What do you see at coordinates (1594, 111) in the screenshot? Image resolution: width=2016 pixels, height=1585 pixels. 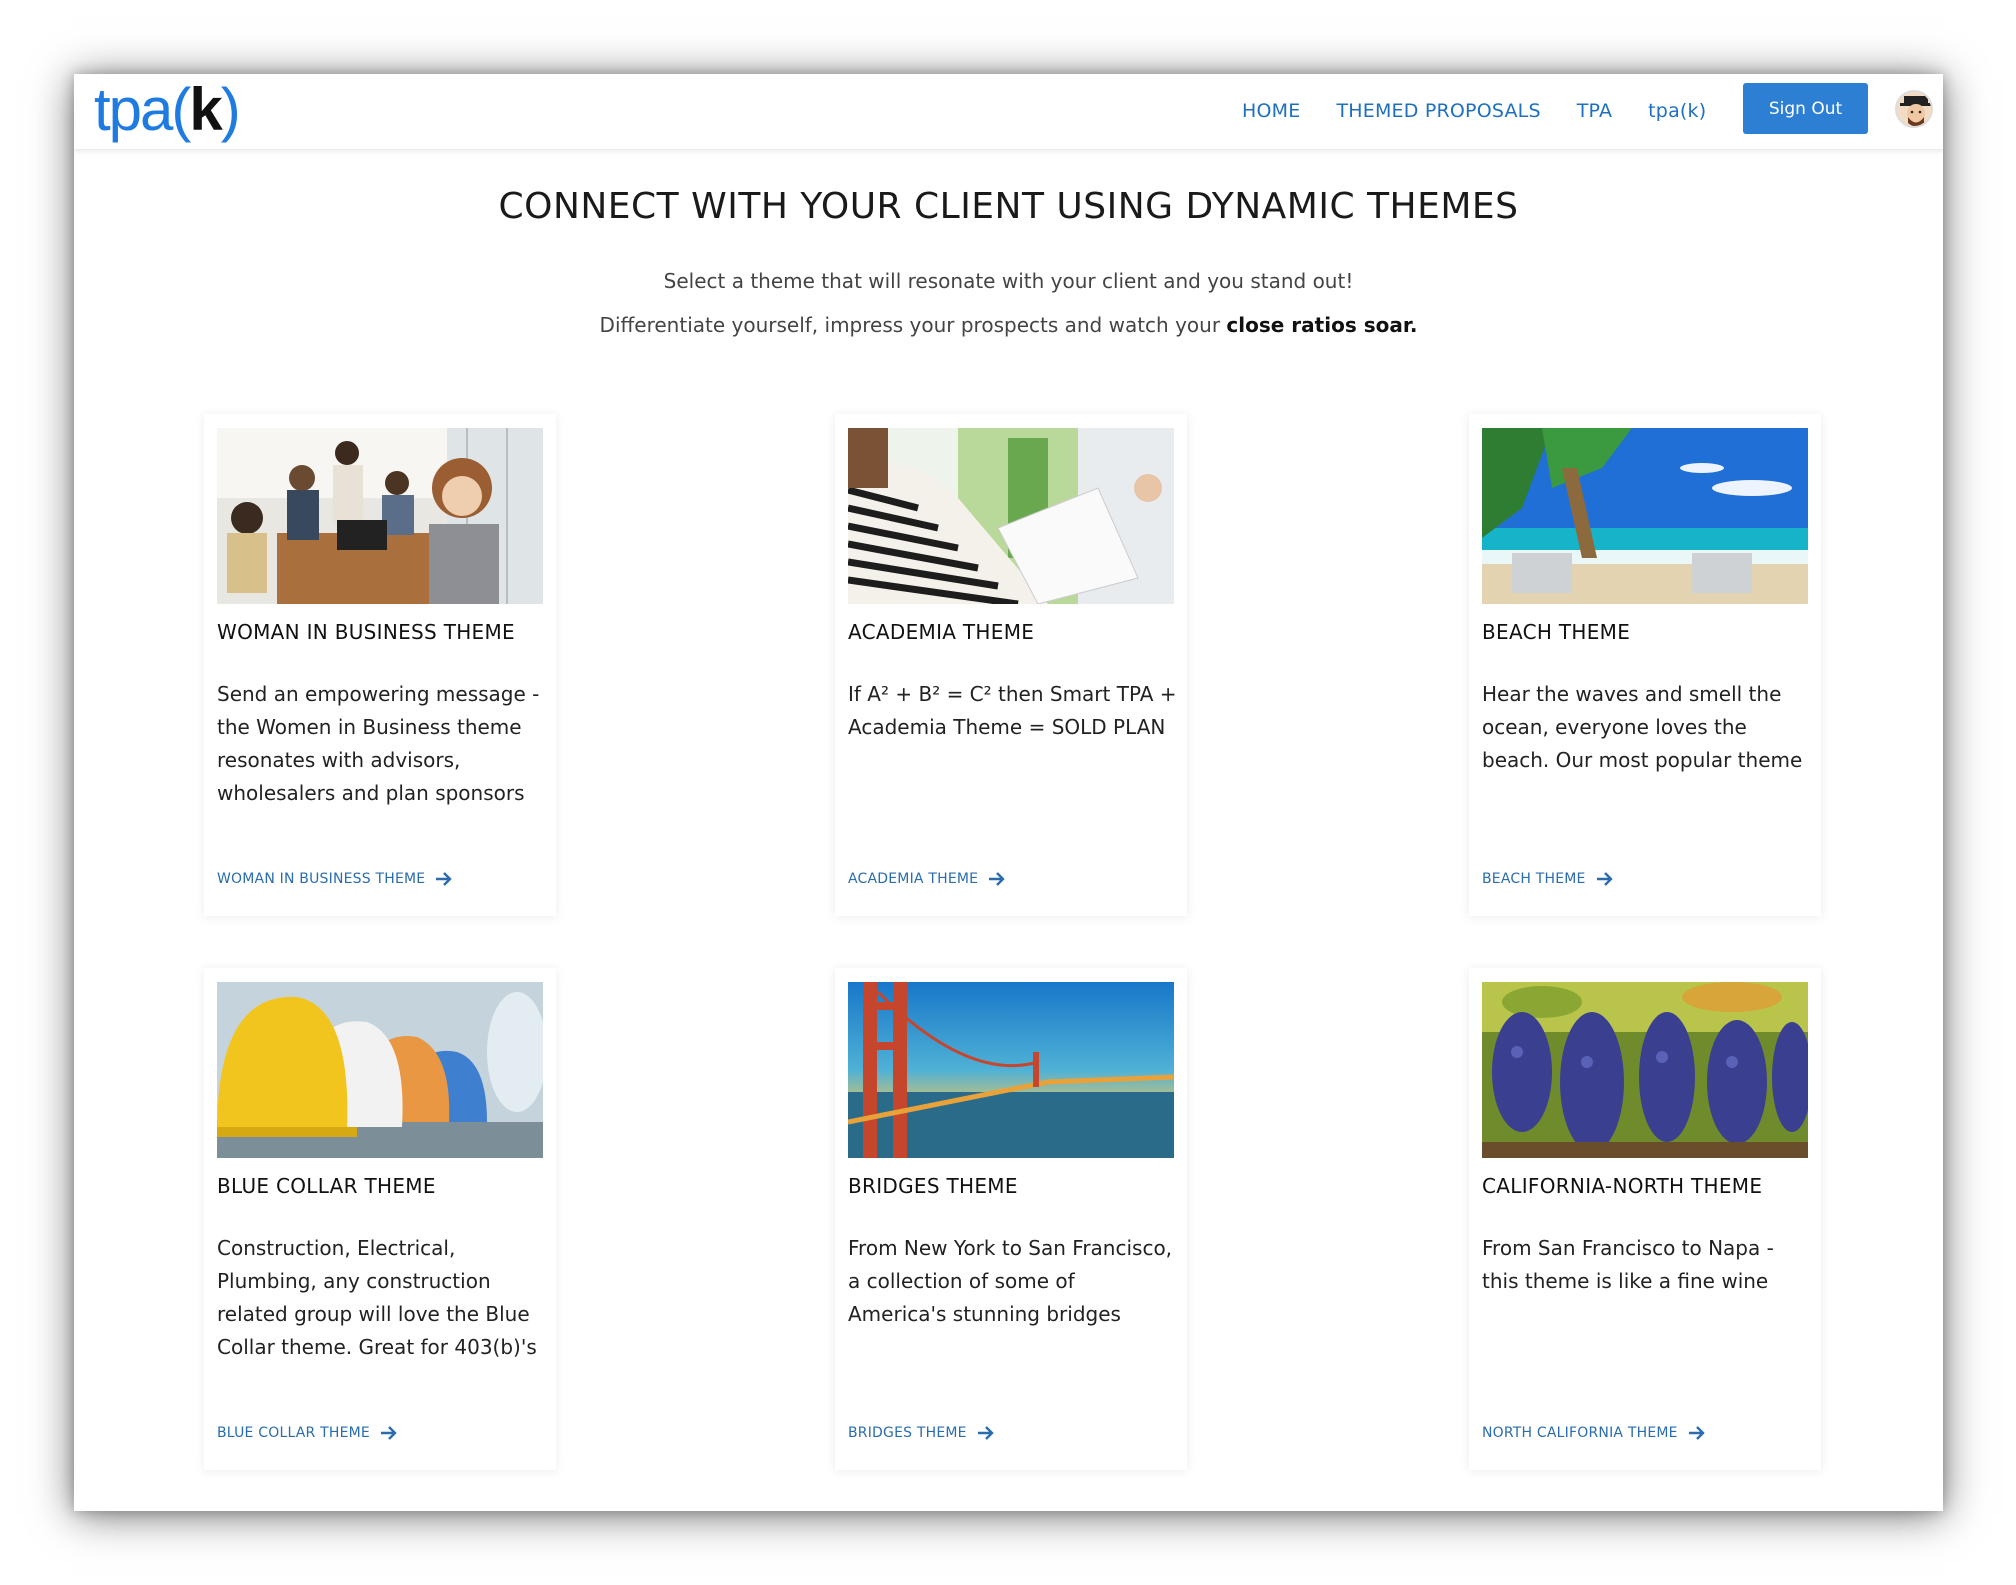 I see `nav-tpa-link: TPA` at bounding box center [1594, 111].